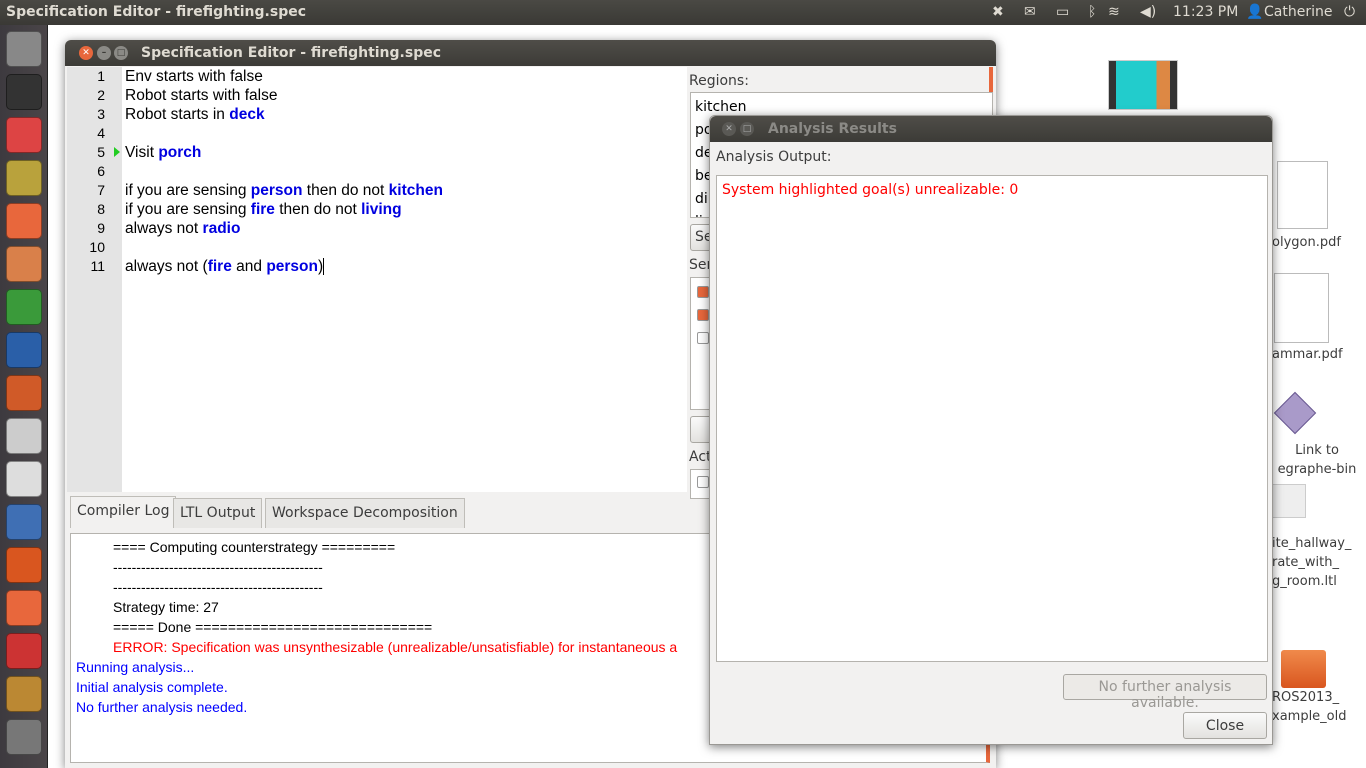 The width and height of the screenshot is (1366, 768). I want to click on files-icon, so click(24, 221).